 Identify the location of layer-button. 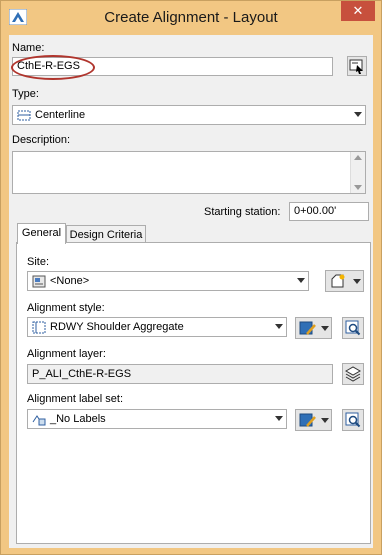
(353, 374).